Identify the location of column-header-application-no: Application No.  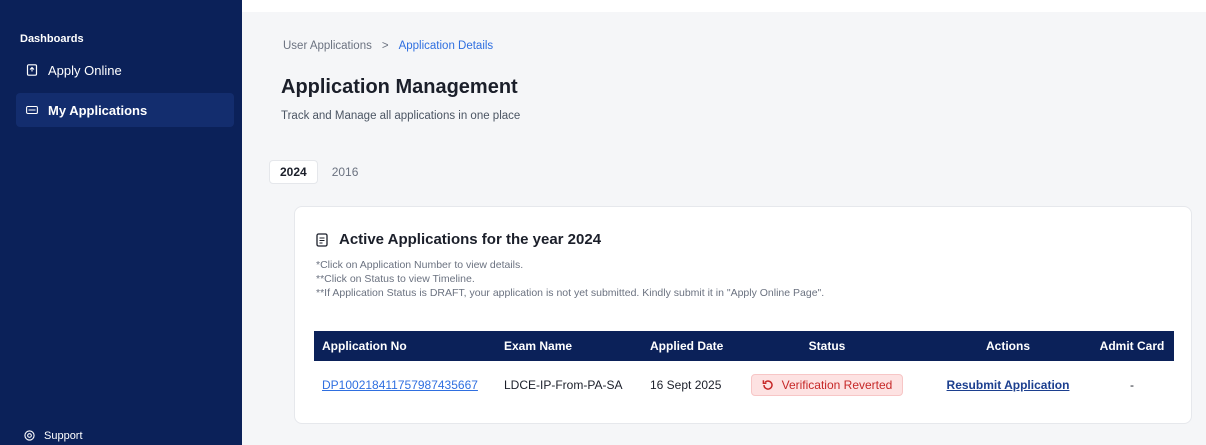
(364, 346).